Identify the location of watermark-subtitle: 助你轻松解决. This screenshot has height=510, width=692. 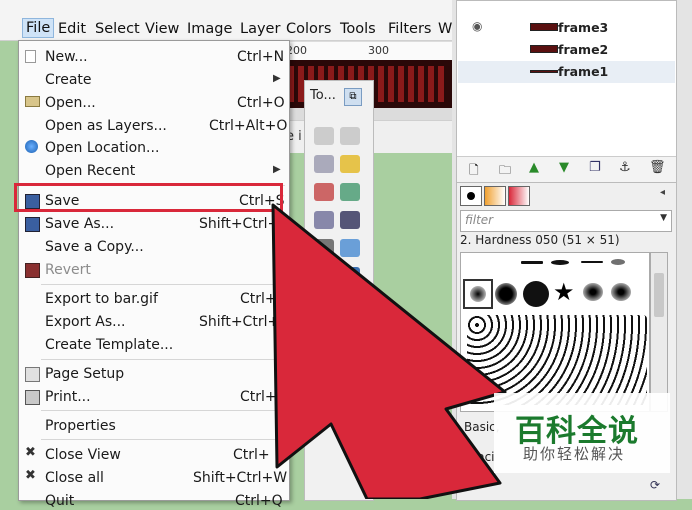
(574, 454).